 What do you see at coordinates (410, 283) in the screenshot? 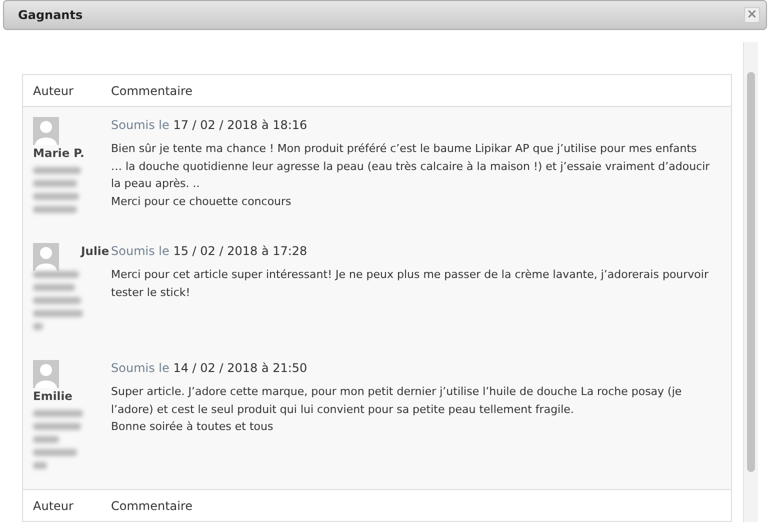
I see `comment-text: Merci pour cet article super intéressant! Je ne peux plus me passer de la crème lavante, j’adorerais pourvoir tester le stick!` at bounding box center [410, 283].